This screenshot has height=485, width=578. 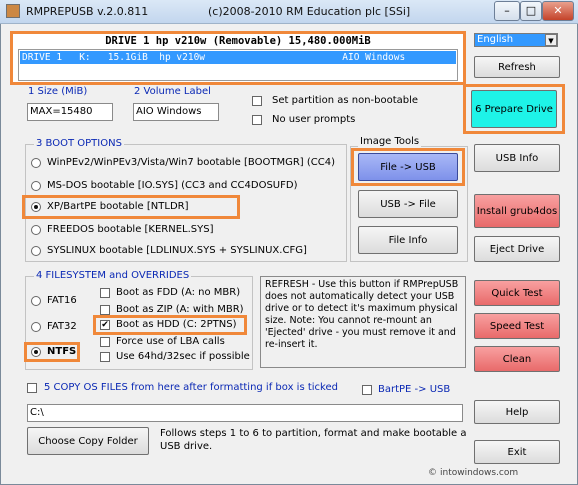 What do you see at coordinates (62, 351) in the screenshot?
I see `fs-label-ntfs: NTFS` at bounding box center [62, 351].